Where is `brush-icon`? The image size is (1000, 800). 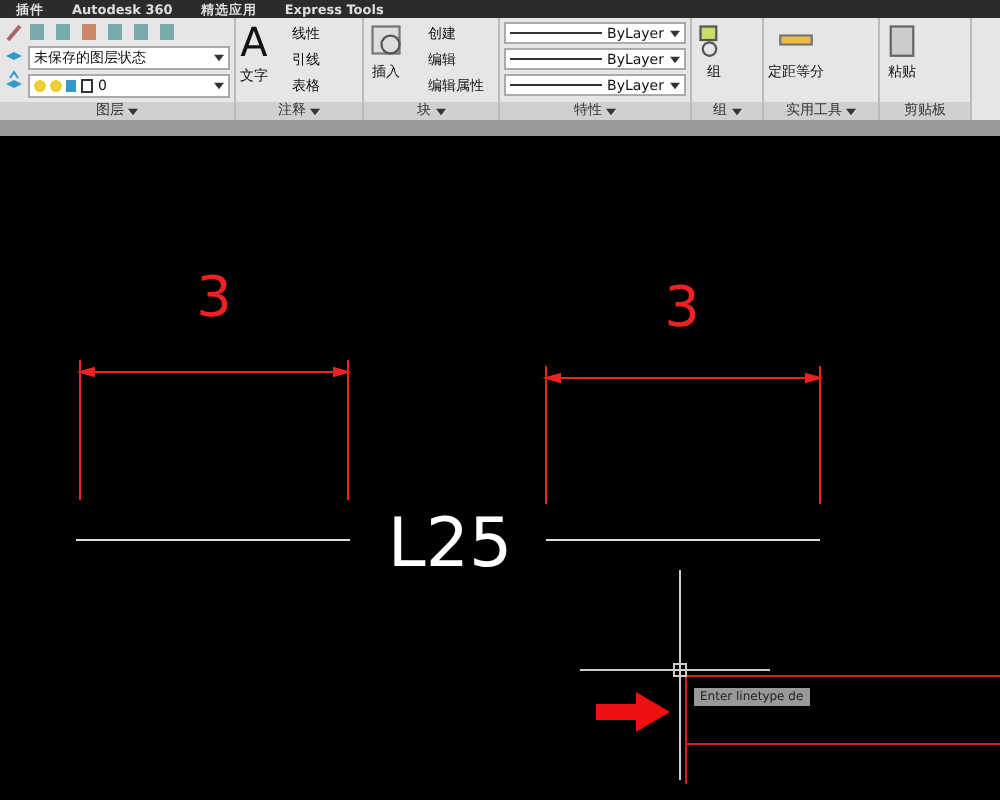 brush-icon is located at coordinates (14, 32).